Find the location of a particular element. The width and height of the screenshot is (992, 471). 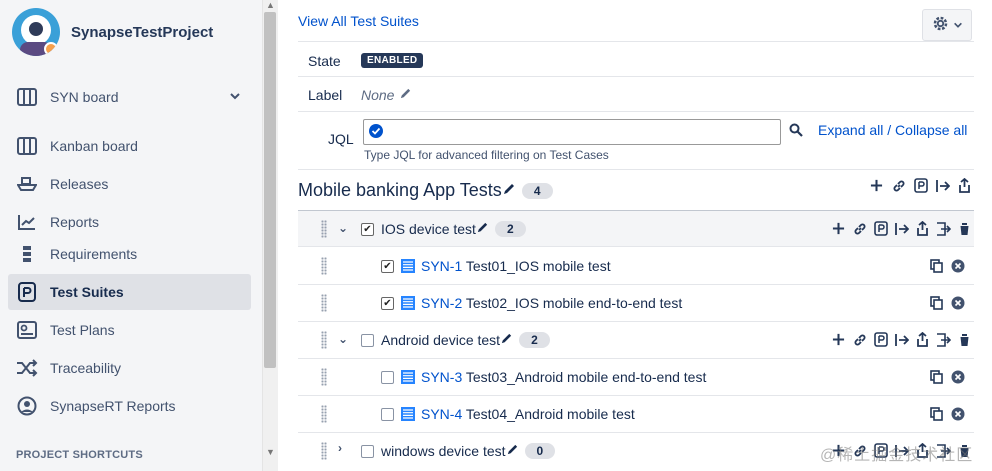

search-icon is located at coordinates (796, 131).